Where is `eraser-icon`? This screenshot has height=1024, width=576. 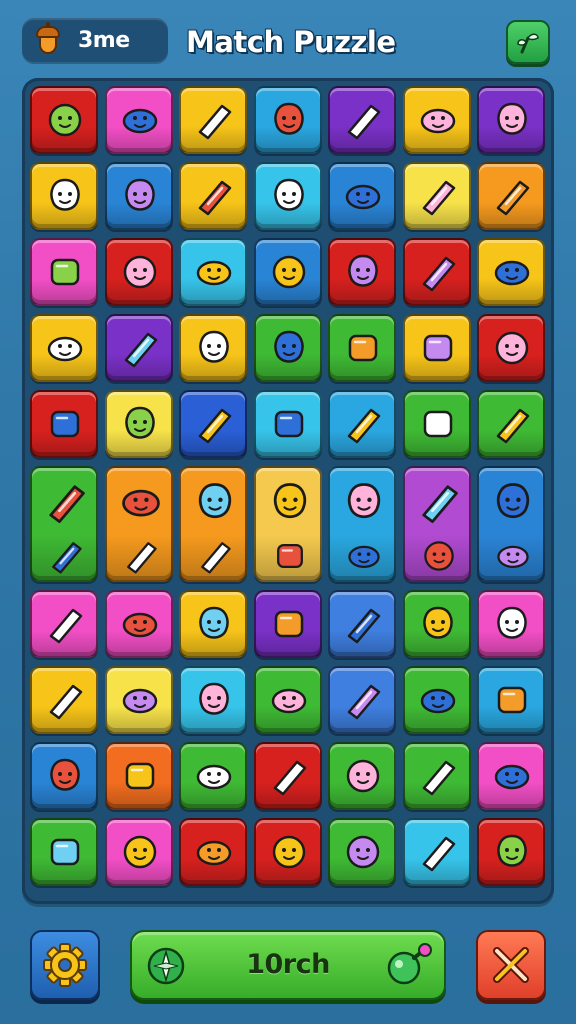 eraser-icon is located at coordinates (288, 852).